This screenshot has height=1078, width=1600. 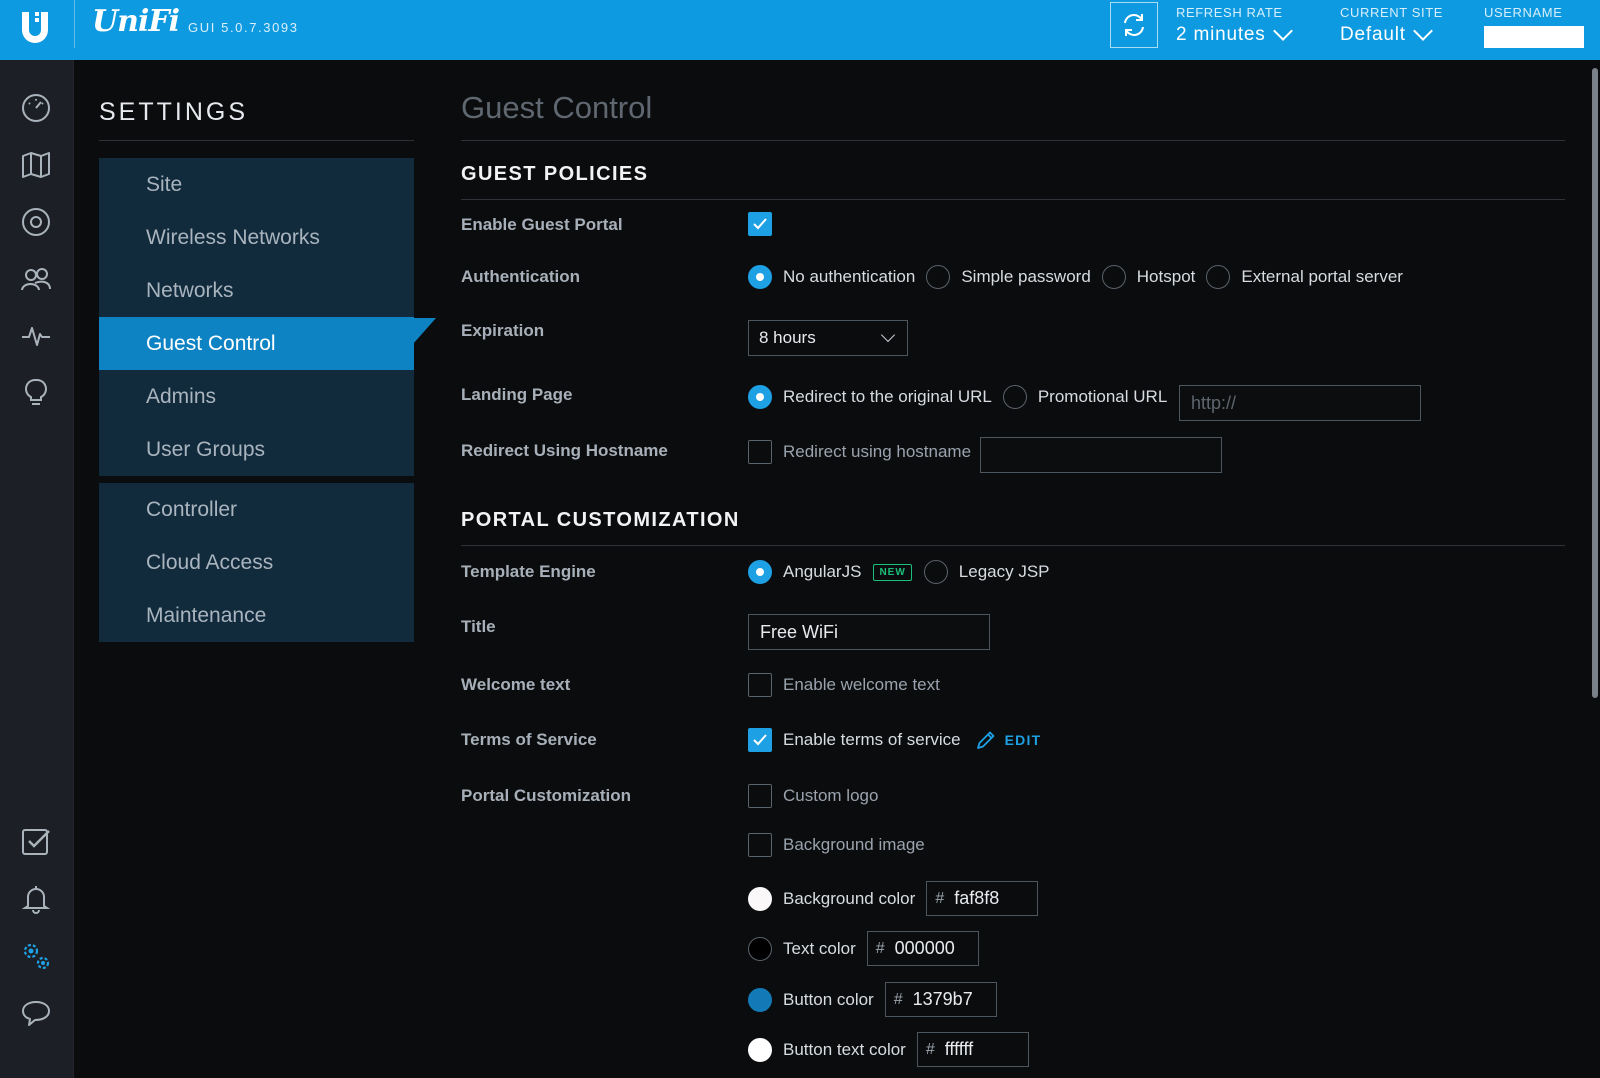 What do you see at coordinates (542, 224) in the screenshot?
I see `enable-guest-portal-label: Enable Guest Portal` at bounding box center [542, 224].